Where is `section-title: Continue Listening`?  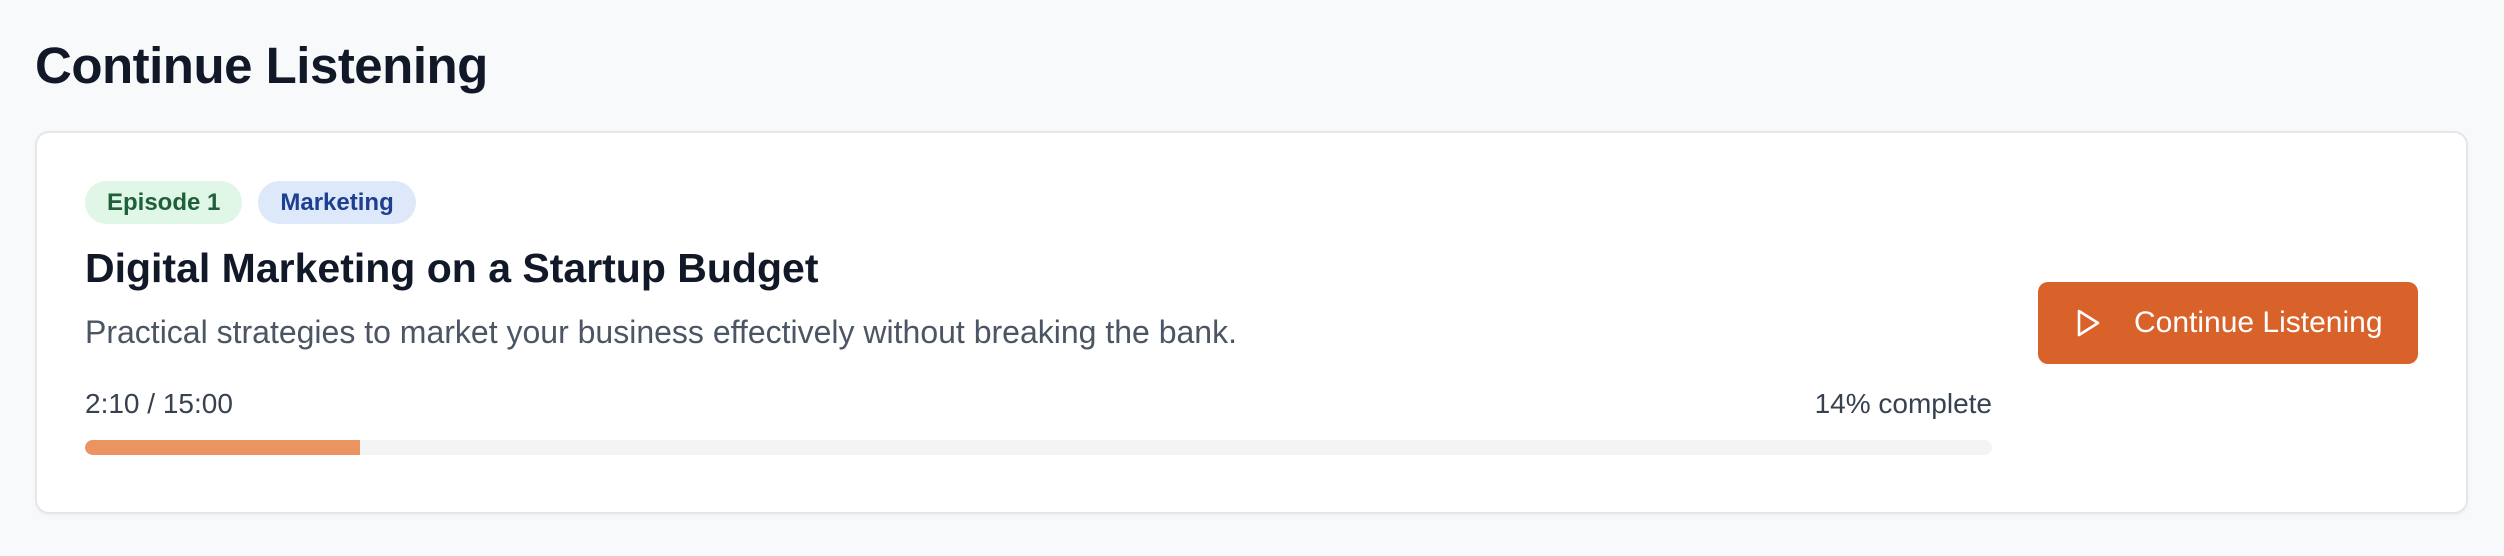
section-title: Continue Listening is located at coordinates (261, 65).